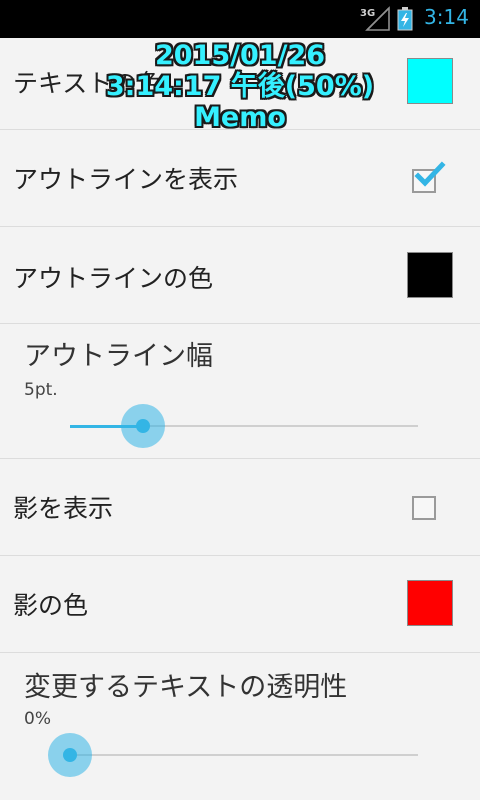 This screenshot has height=800, width=480. Describe the element at coordinates (239, 55) in the screenshot. I see `overlay-date: 2015/01/26` at that location.